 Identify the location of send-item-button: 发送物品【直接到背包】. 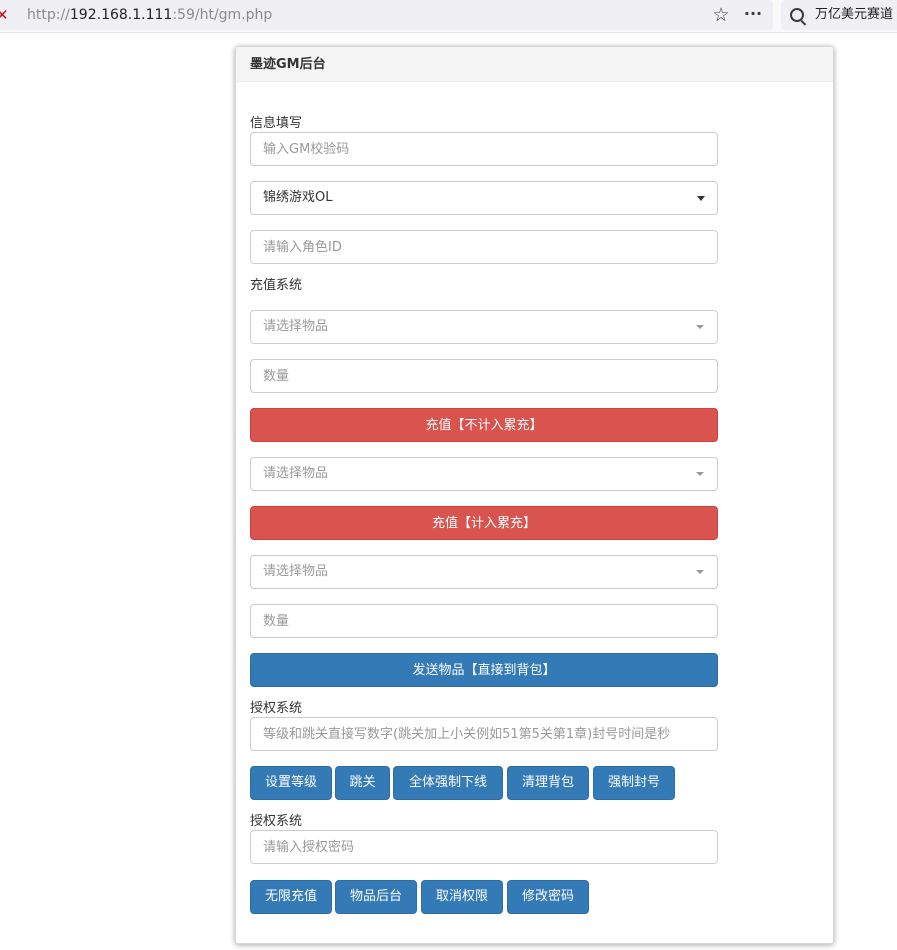
(484, 670).